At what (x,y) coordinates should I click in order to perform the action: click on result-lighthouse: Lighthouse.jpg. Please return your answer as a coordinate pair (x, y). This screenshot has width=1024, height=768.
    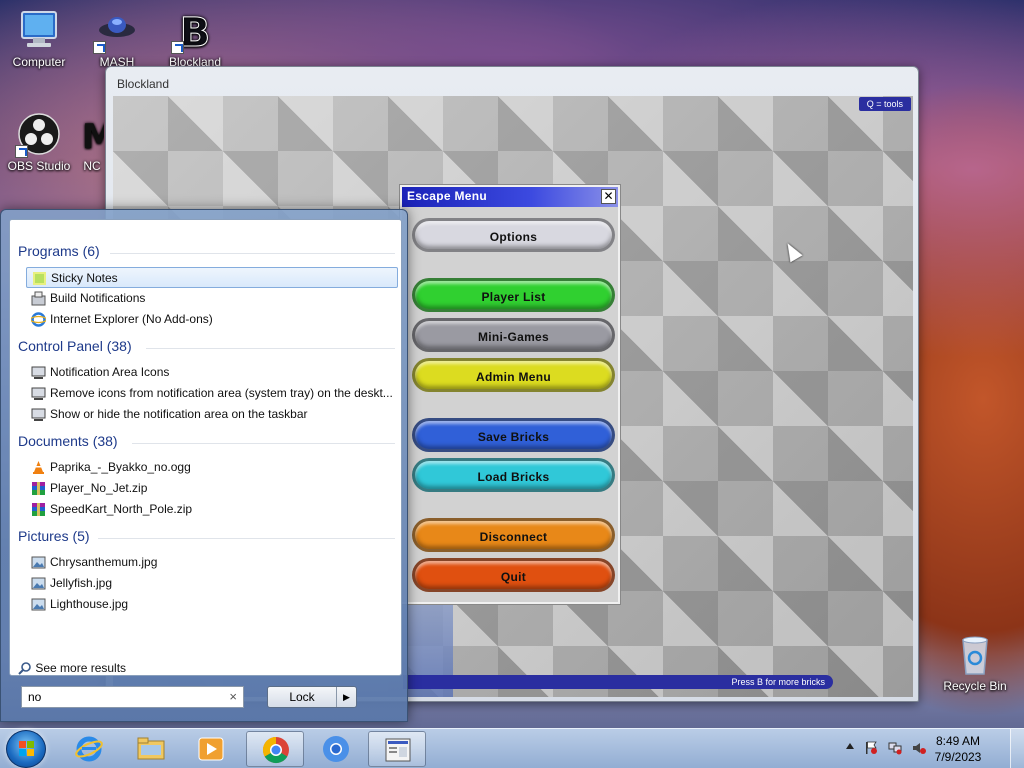
    Looking at the image, I should click on (212, 604).